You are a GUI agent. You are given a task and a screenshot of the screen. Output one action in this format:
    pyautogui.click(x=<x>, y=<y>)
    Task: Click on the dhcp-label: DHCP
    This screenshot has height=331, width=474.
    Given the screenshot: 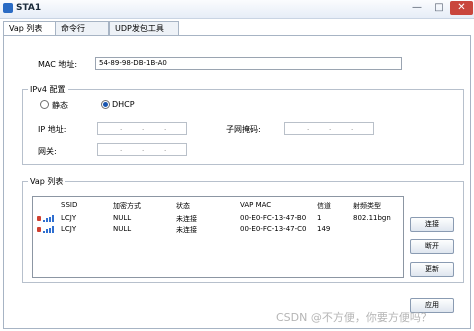 What is the action you would take?
    pyautogui.click(x=123, y=104)
    